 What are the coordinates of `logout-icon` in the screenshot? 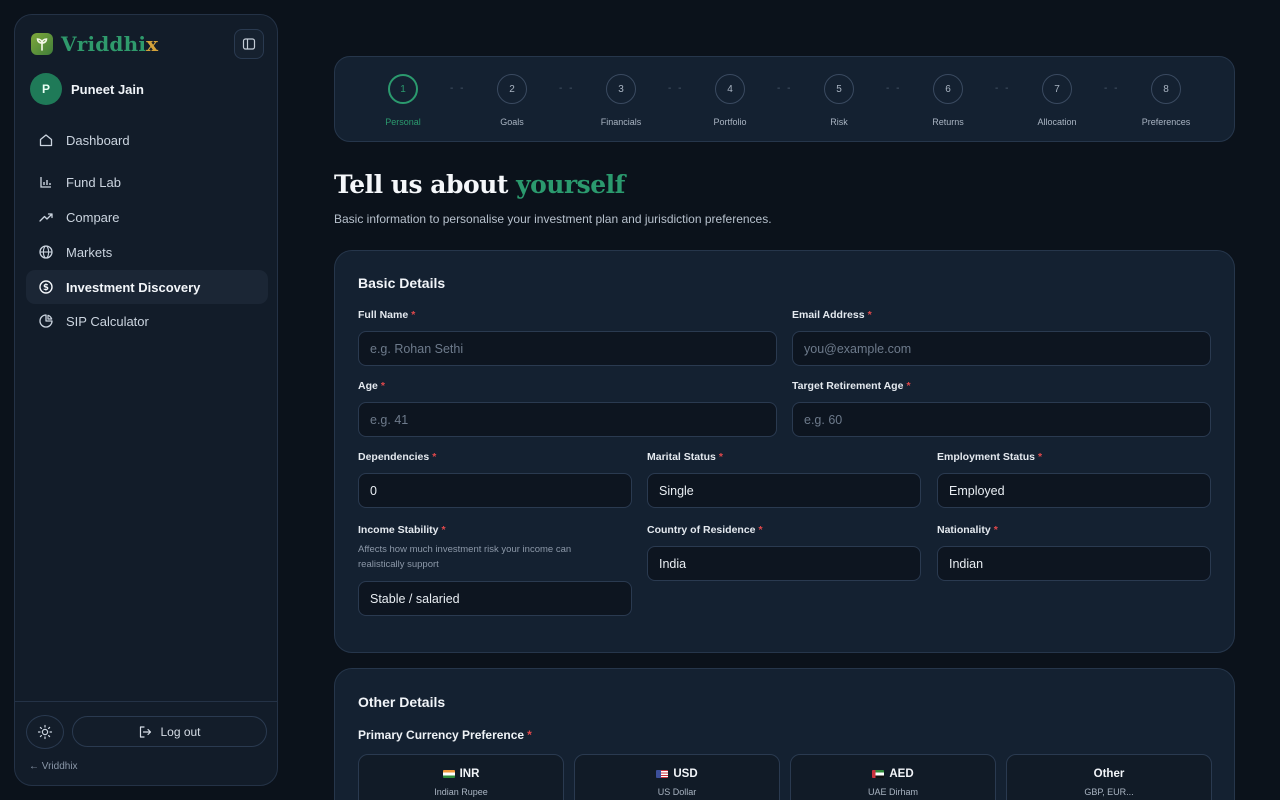 It's located at (146, 731).